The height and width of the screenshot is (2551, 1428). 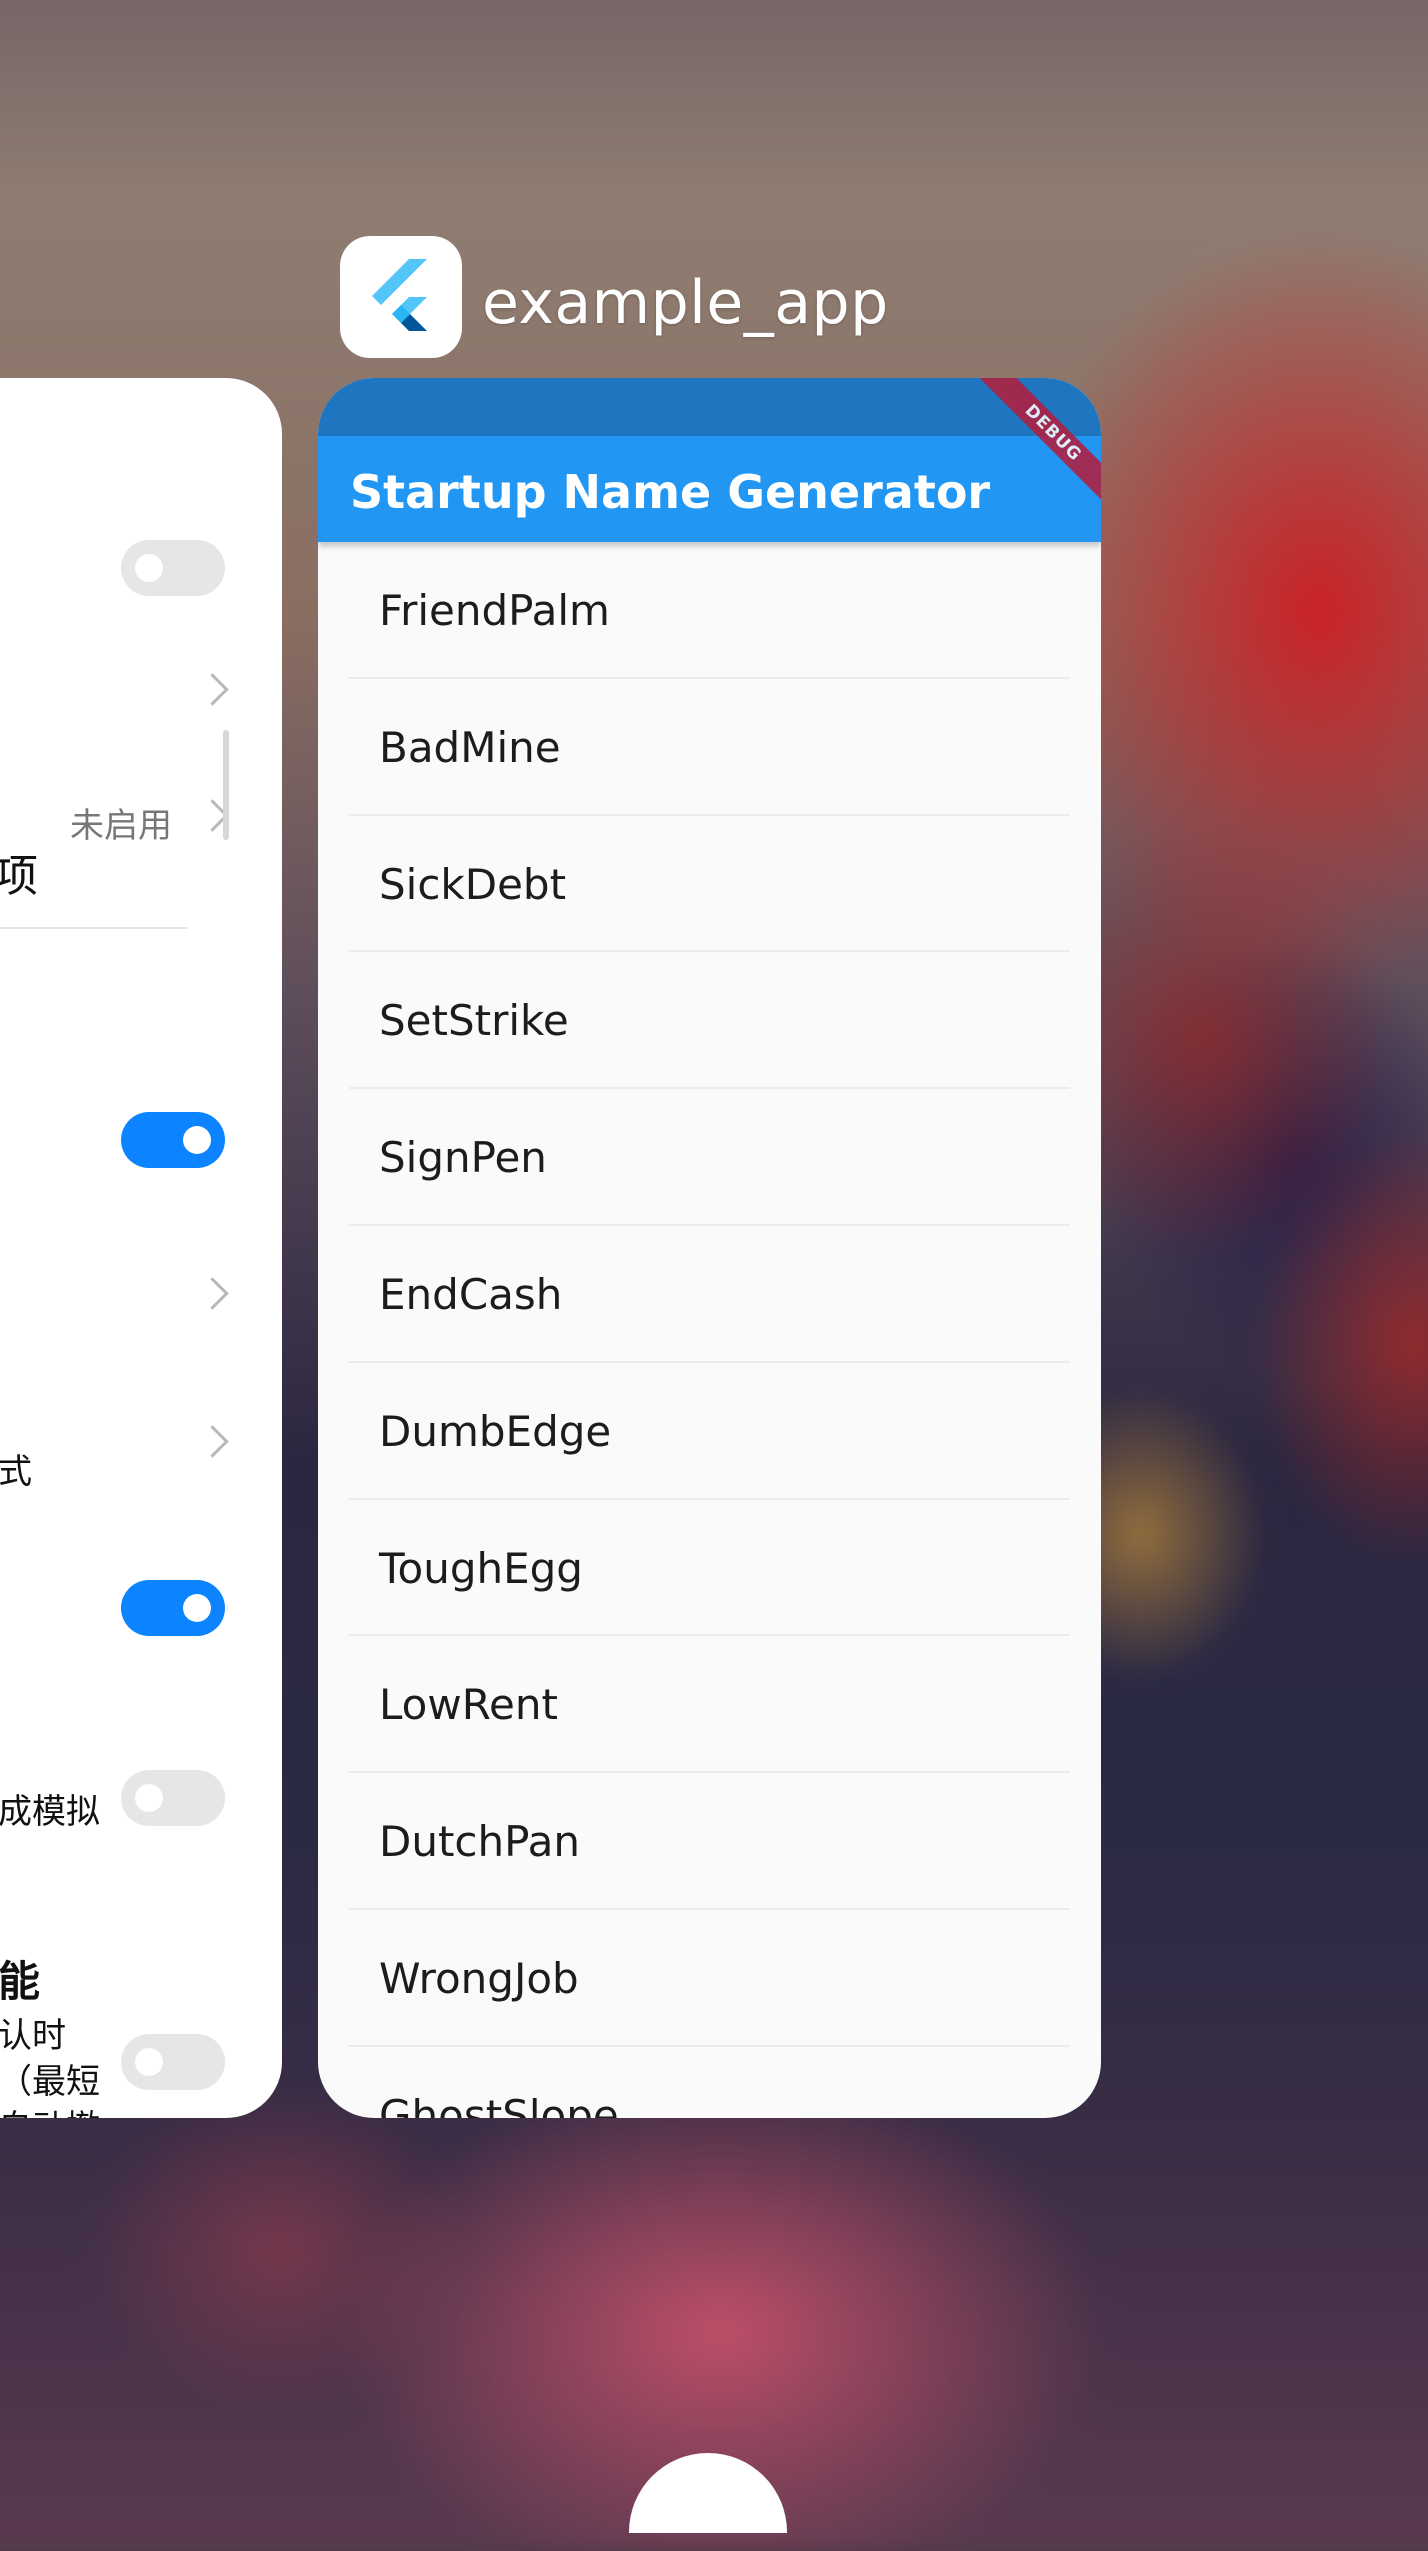 I want to click on row-label-fragment: 式, so click(x=16, y=1472).